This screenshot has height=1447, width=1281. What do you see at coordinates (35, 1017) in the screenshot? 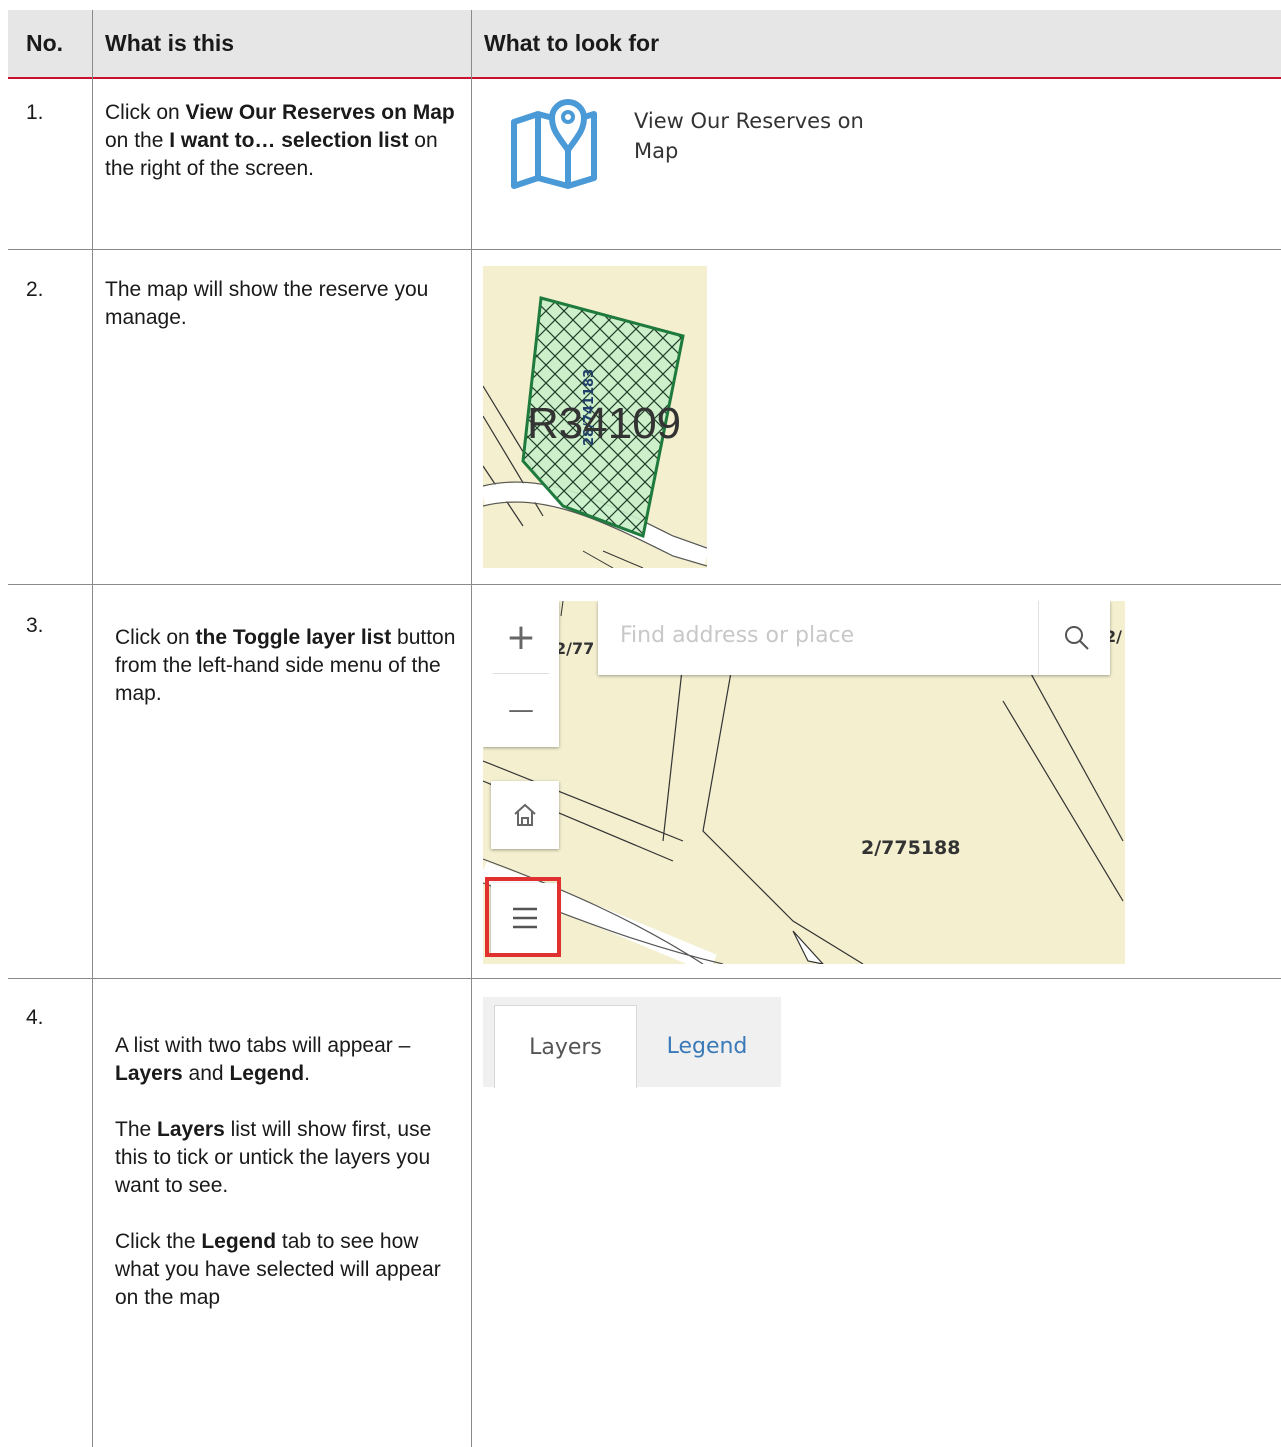
I see `row-number: 4.` at bounding box center [35, 1017].